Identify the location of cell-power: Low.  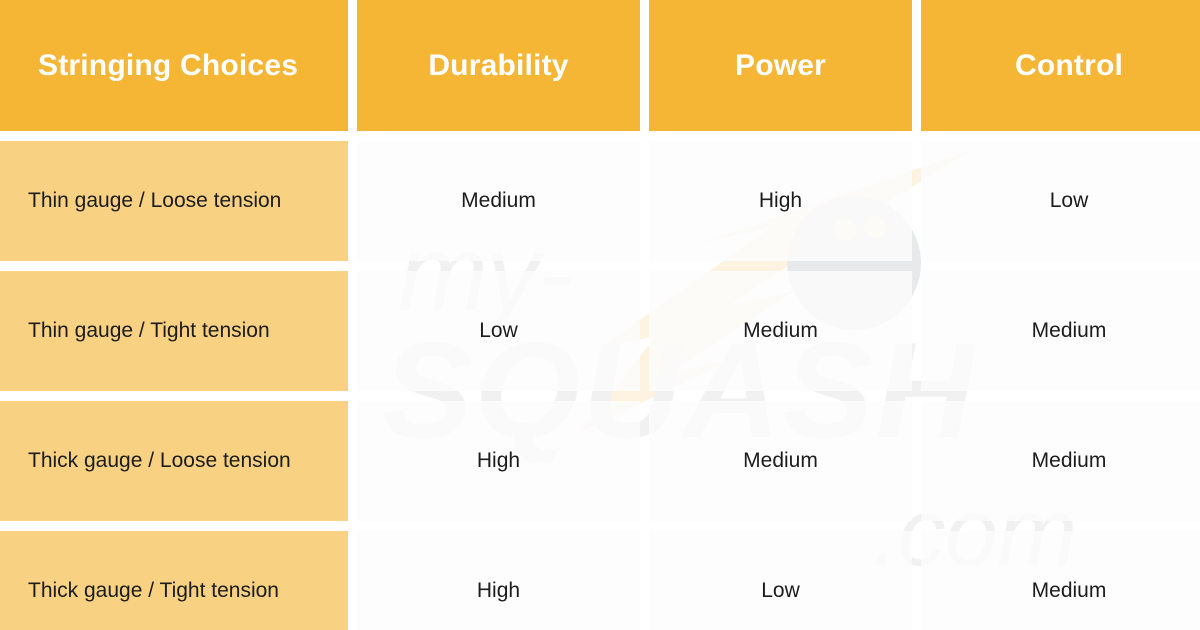
(780, 580).